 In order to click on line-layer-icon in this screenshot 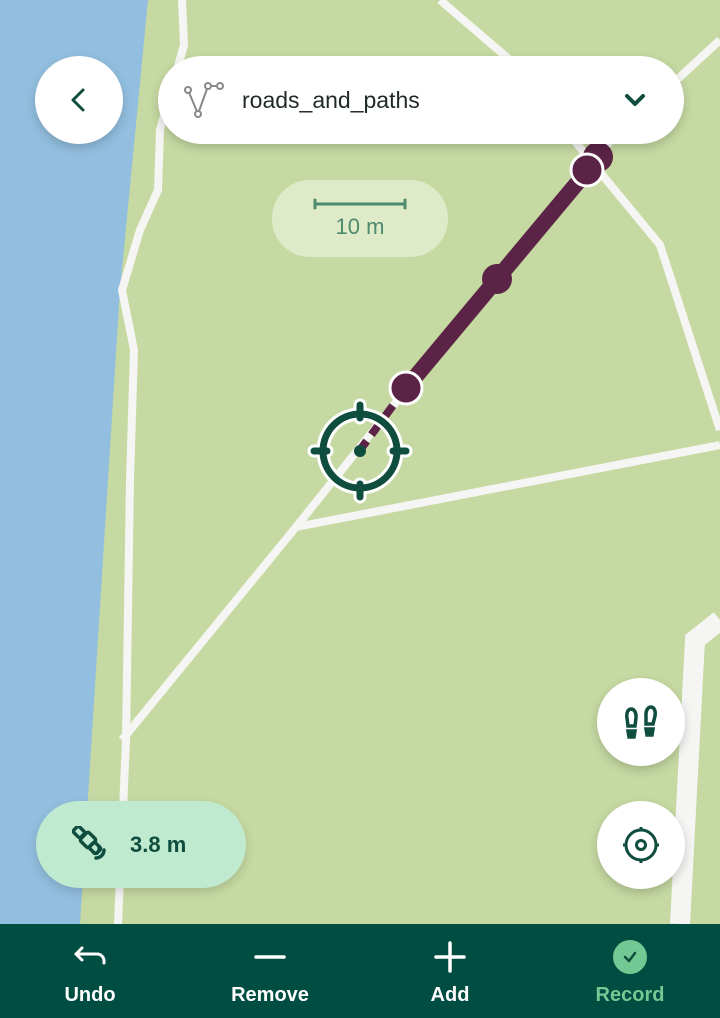, I will do `click(204, 100)`.